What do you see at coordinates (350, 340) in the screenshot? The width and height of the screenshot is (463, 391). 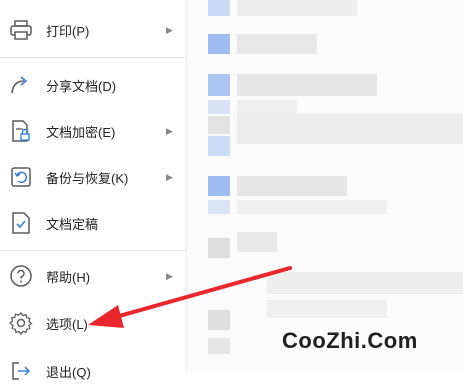 I see `watermark: CooZhi.Com` at bounding box center [350, 340].